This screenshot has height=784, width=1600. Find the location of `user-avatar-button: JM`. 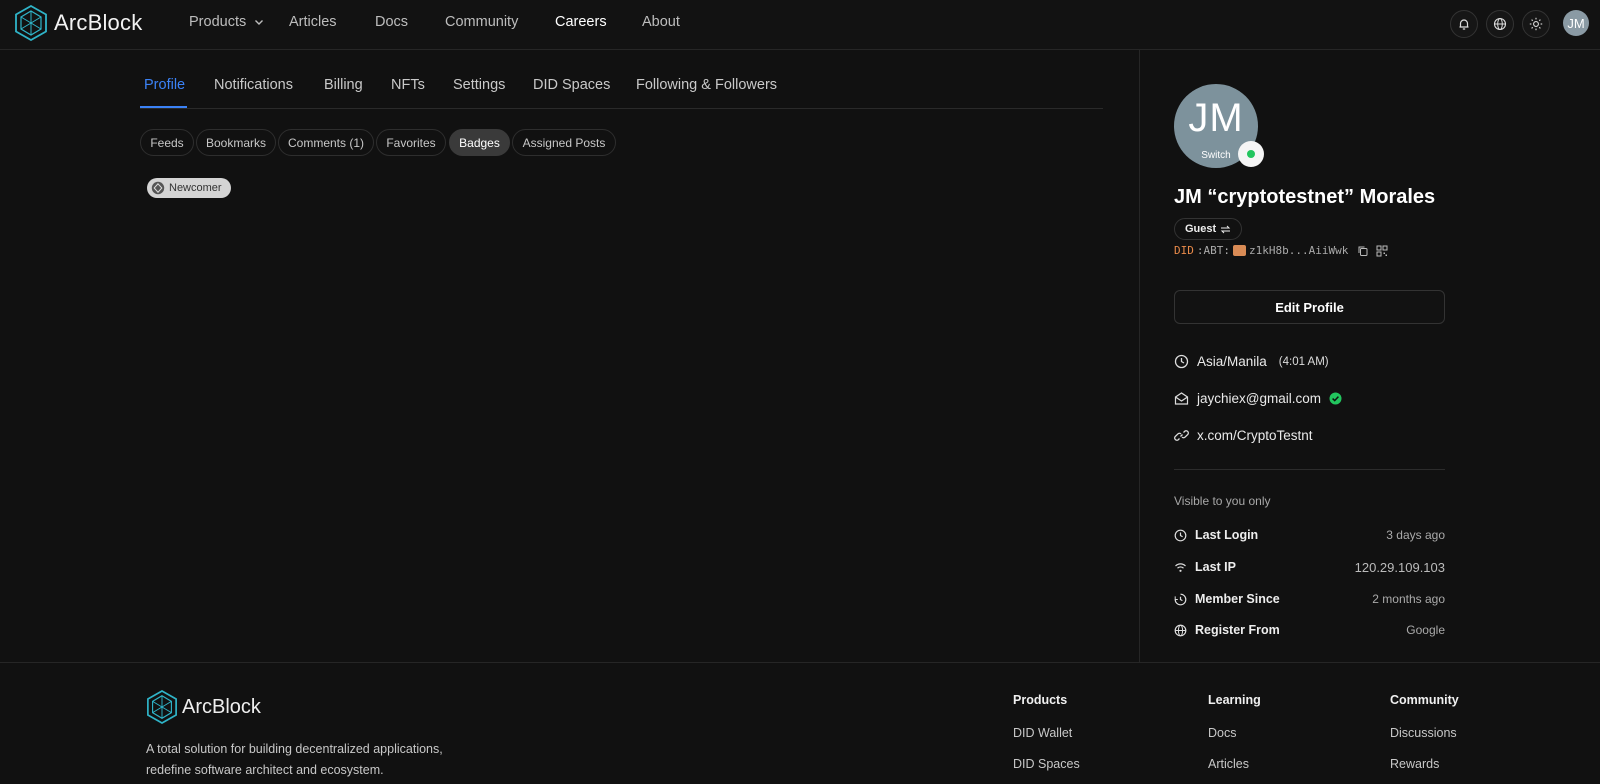

user-avatar-button: JM is located at coordinates (1576, 23).